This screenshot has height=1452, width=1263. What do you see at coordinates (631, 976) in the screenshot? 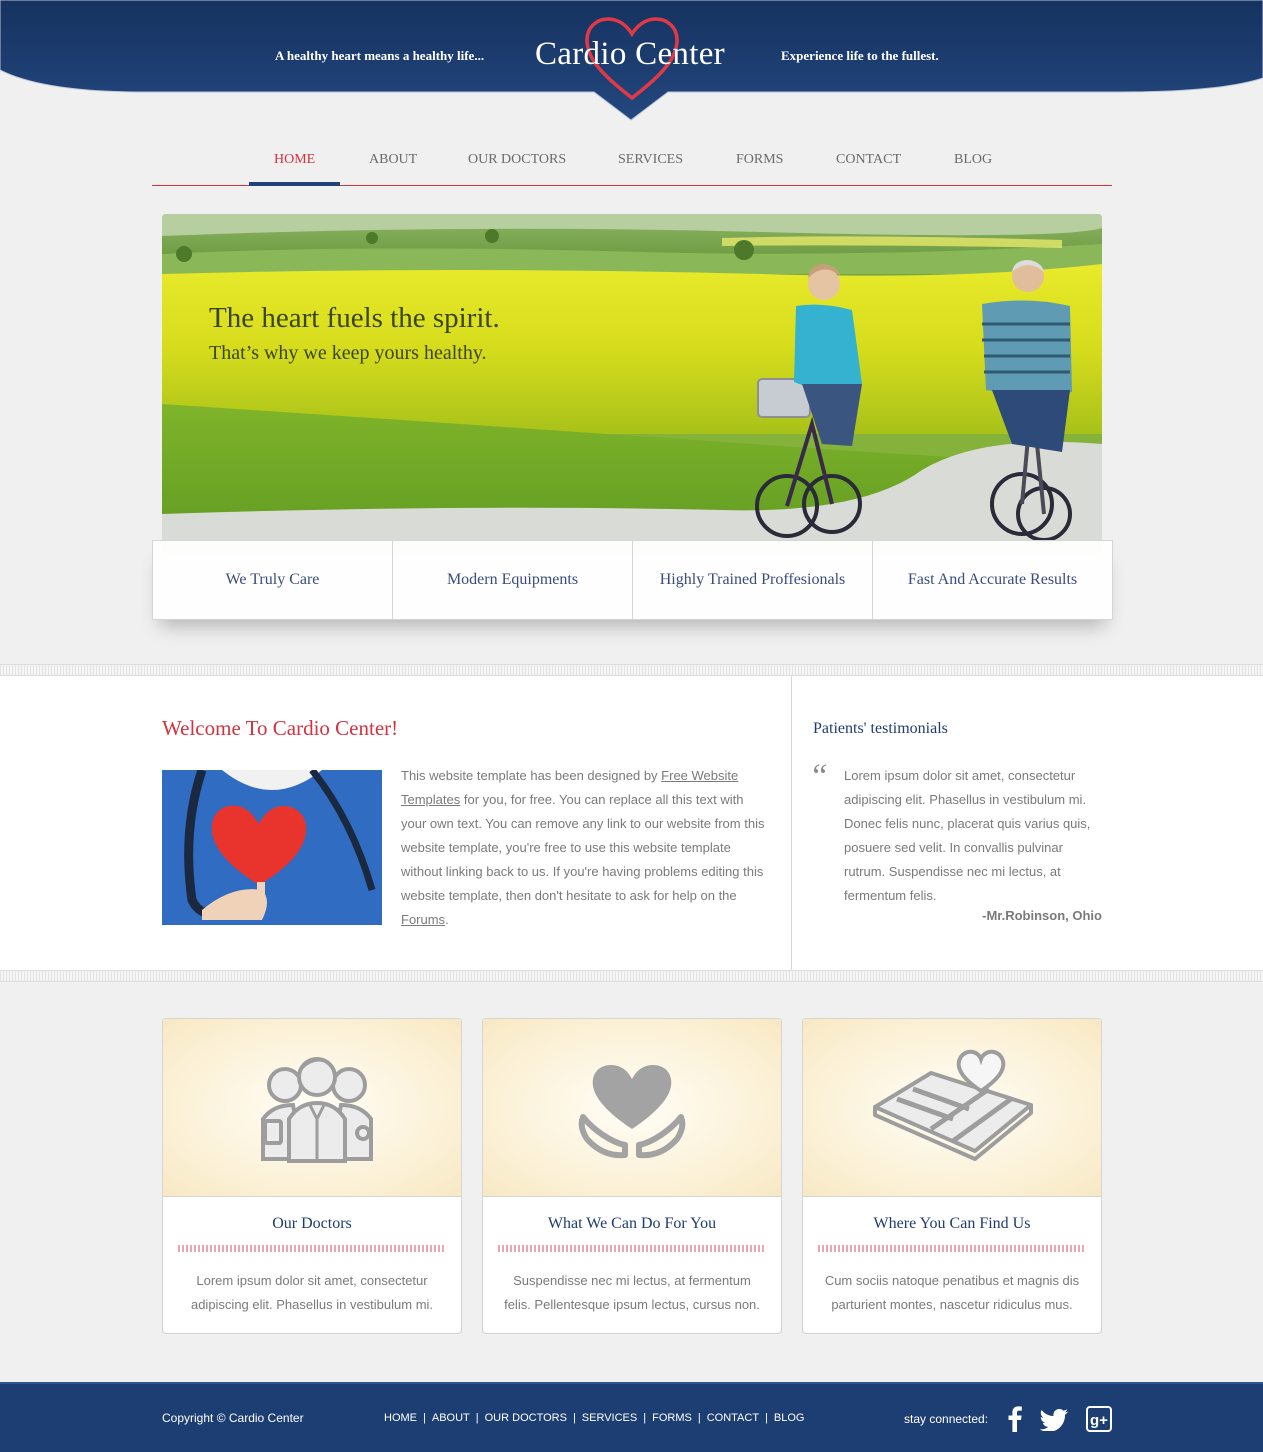
I see `section-stripe-bottom` at bounding box center [631, 976].